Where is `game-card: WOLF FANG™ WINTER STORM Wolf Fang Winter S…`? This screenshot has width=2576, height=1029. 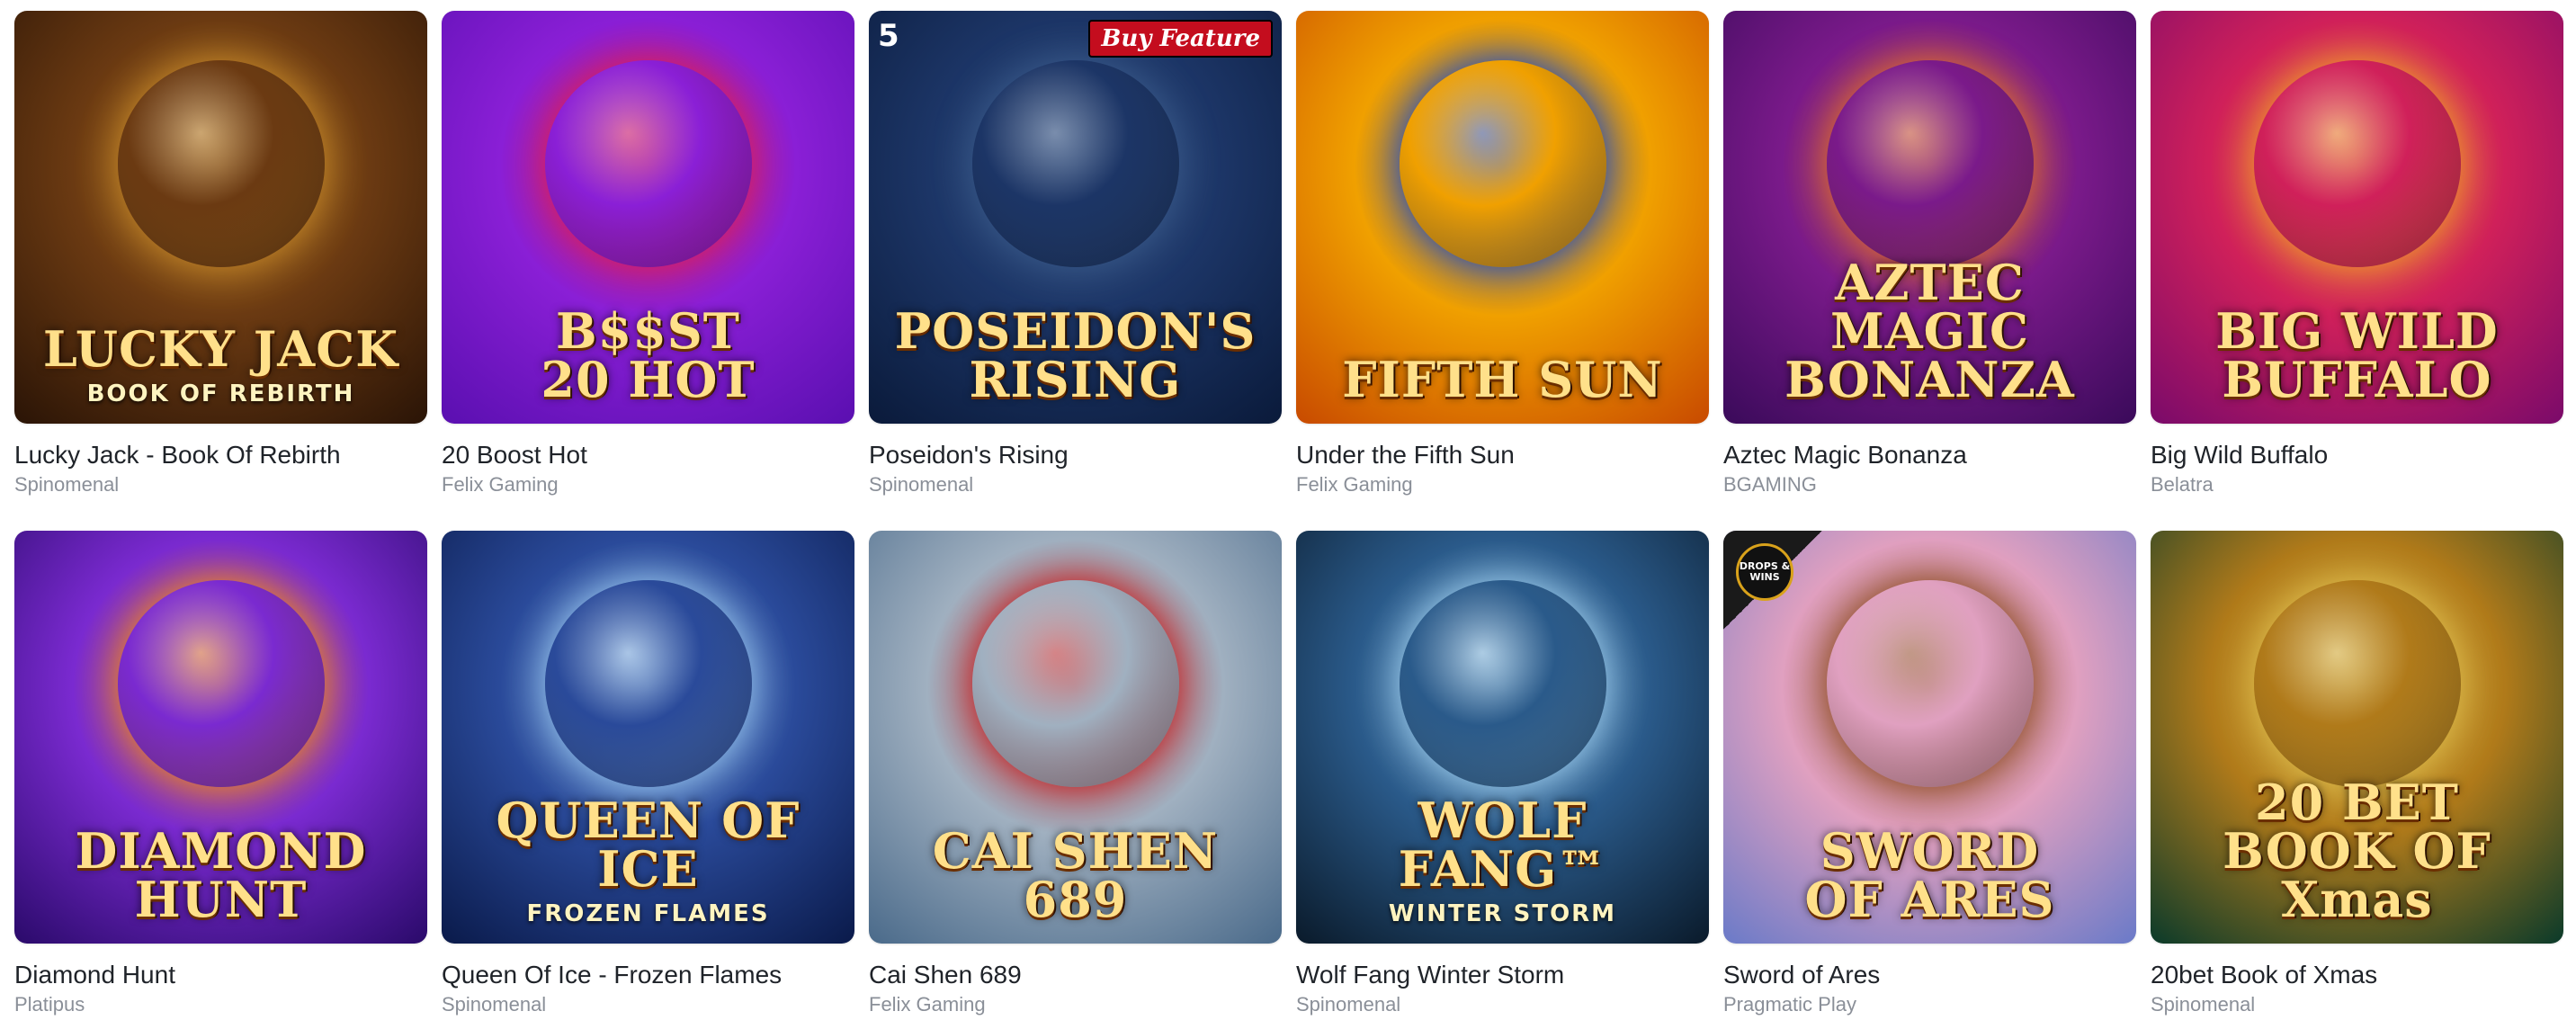
game-card: WOLF FANG™ WINTER STORM Wolf Fang Winter S… is located at coordinates (1502, 780).